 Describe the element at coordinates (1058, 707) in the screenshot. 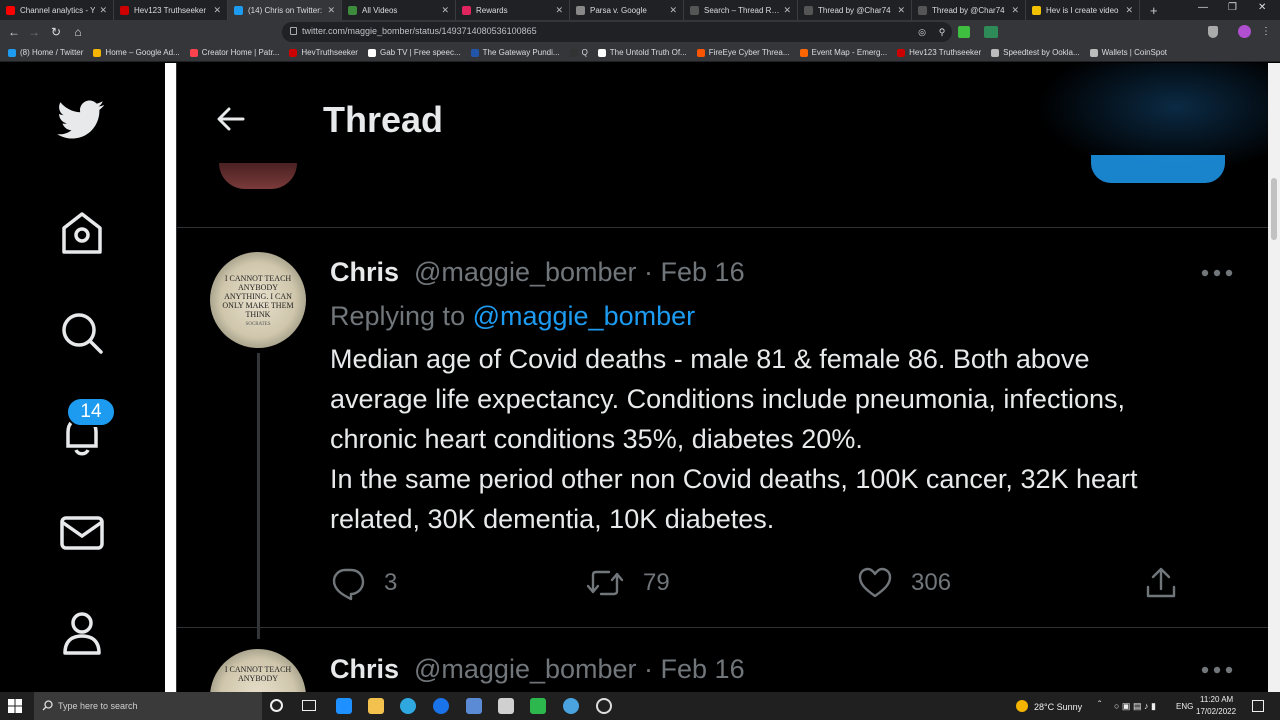

I see `weather-text: 28°C Sunny` at that location.